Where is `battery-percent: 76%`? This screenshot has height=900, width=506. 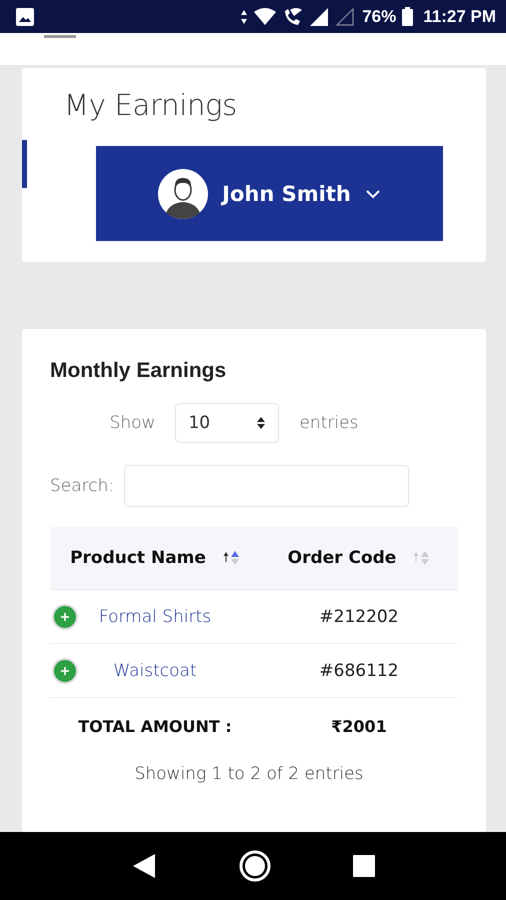 battery-percent: 76% is located at coordinates (379, 16).